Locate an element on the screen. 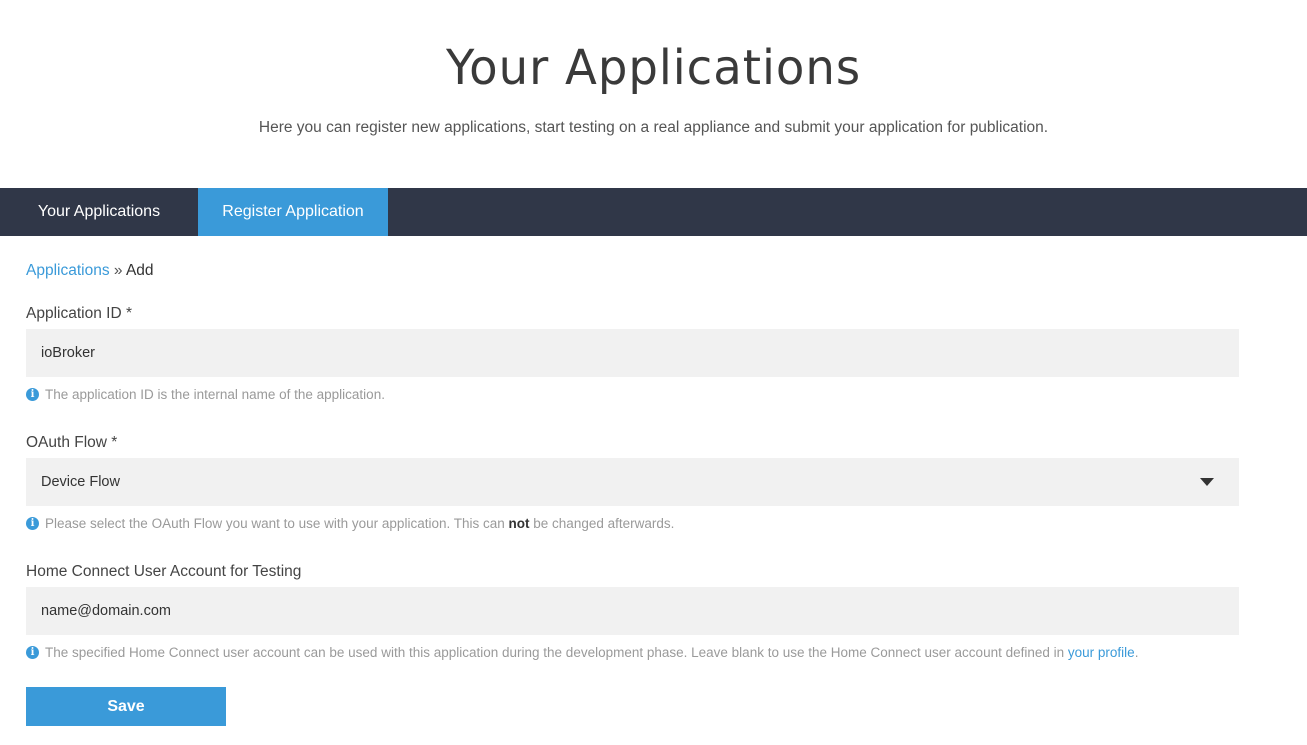  oauth-flow-help-emphasis: not is located at coordinates (519, 523).